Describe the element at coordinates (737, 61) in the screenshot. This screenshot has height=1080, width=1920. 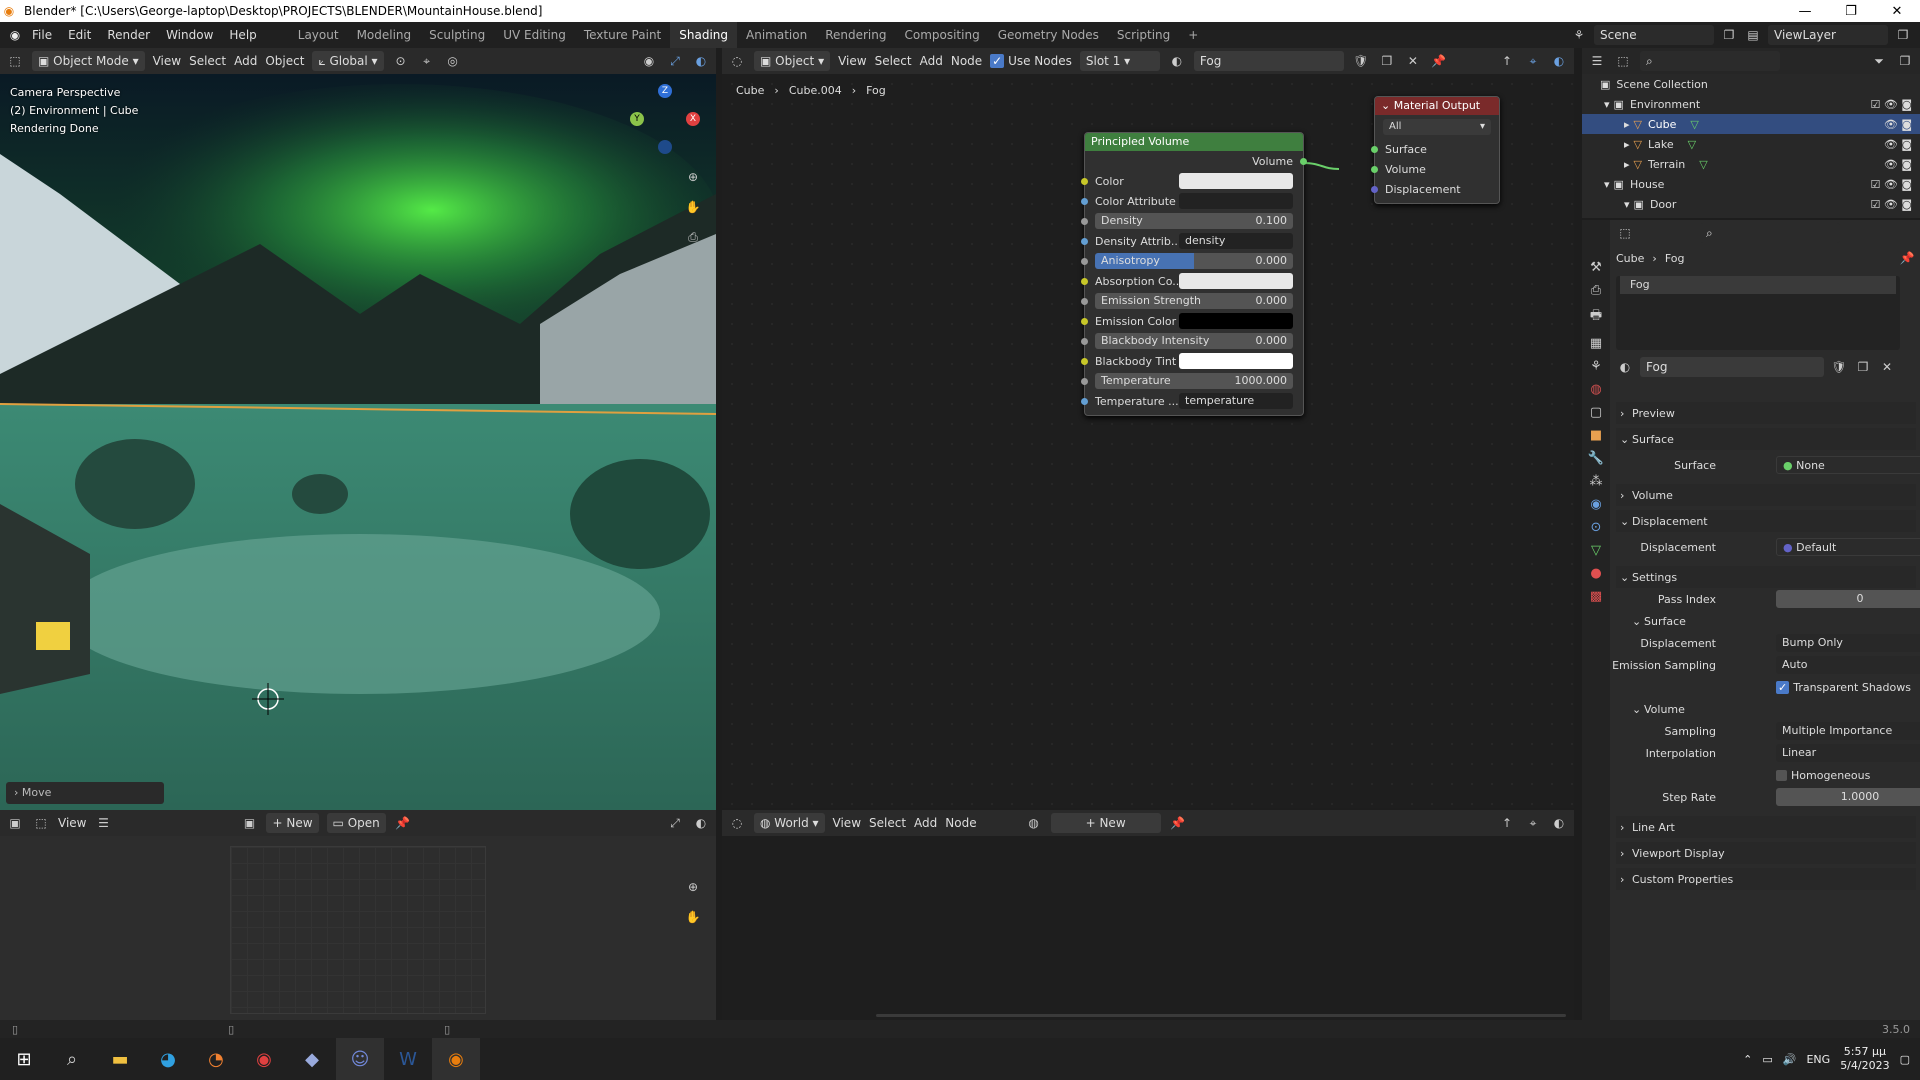
I see `node-editor-type-icon: ◌` at that location.